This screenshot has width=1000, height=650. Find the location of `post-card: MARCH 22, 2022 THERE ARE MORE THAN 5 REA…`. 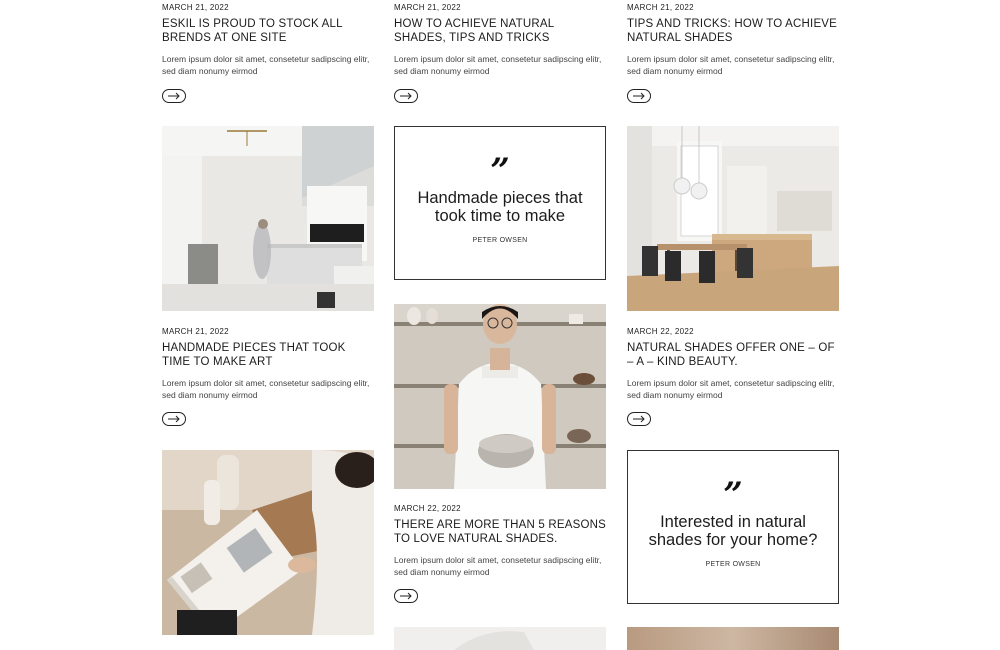

post-card: MARCH 22, 2022 THERE ARE MORE THAN 5 REA… is located at coordinates (500, 540).